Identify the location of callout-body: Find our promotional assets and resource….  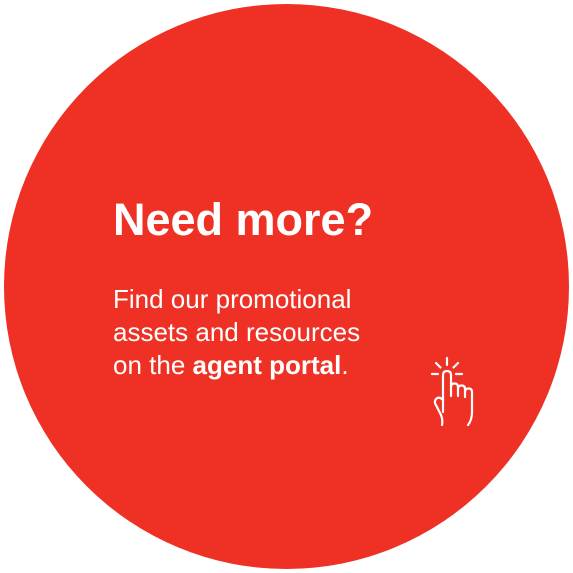
(236, 332).